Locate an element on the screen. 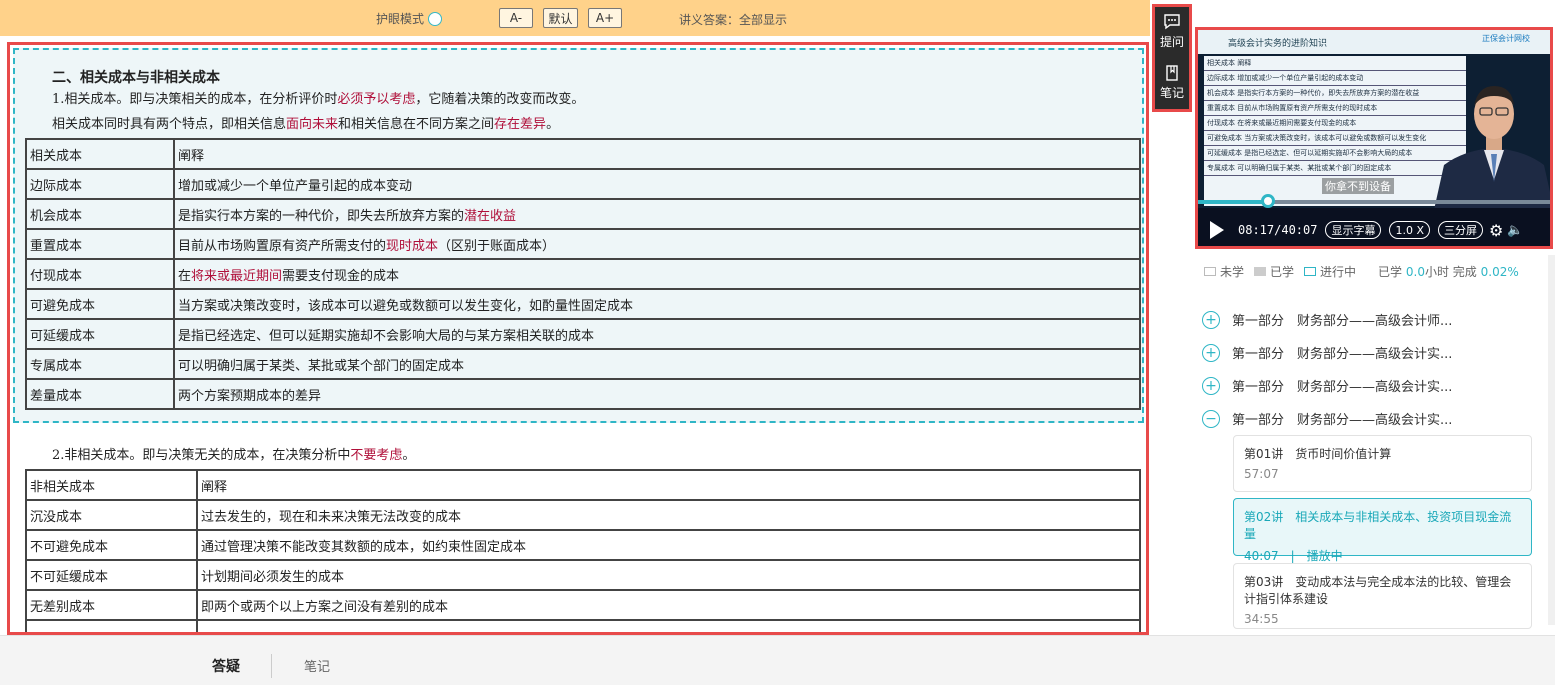 The height and width of the screenshot is (685, 1555). slide-row: 可延缓成本 是指已经选定、但可以延期实施却不会影响大局的成本 is located at coordinates (1335, 153).